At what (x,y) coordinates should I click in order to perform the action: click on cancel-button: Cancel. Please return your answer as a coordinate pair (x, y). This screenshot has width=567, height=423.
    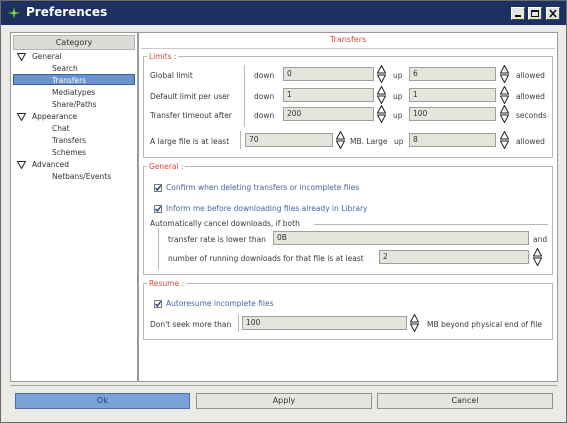
    Looking at the image, I should click on (465, 401).